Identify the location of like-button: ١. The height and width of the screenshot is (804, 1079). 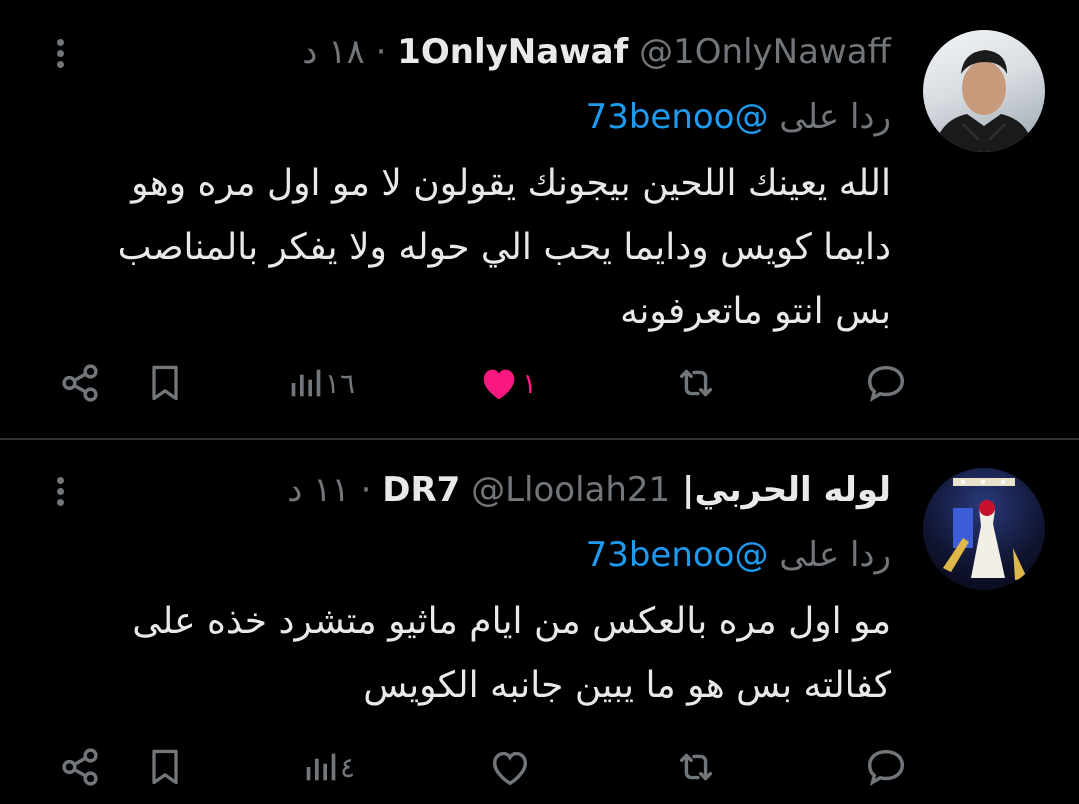
(509, 383).